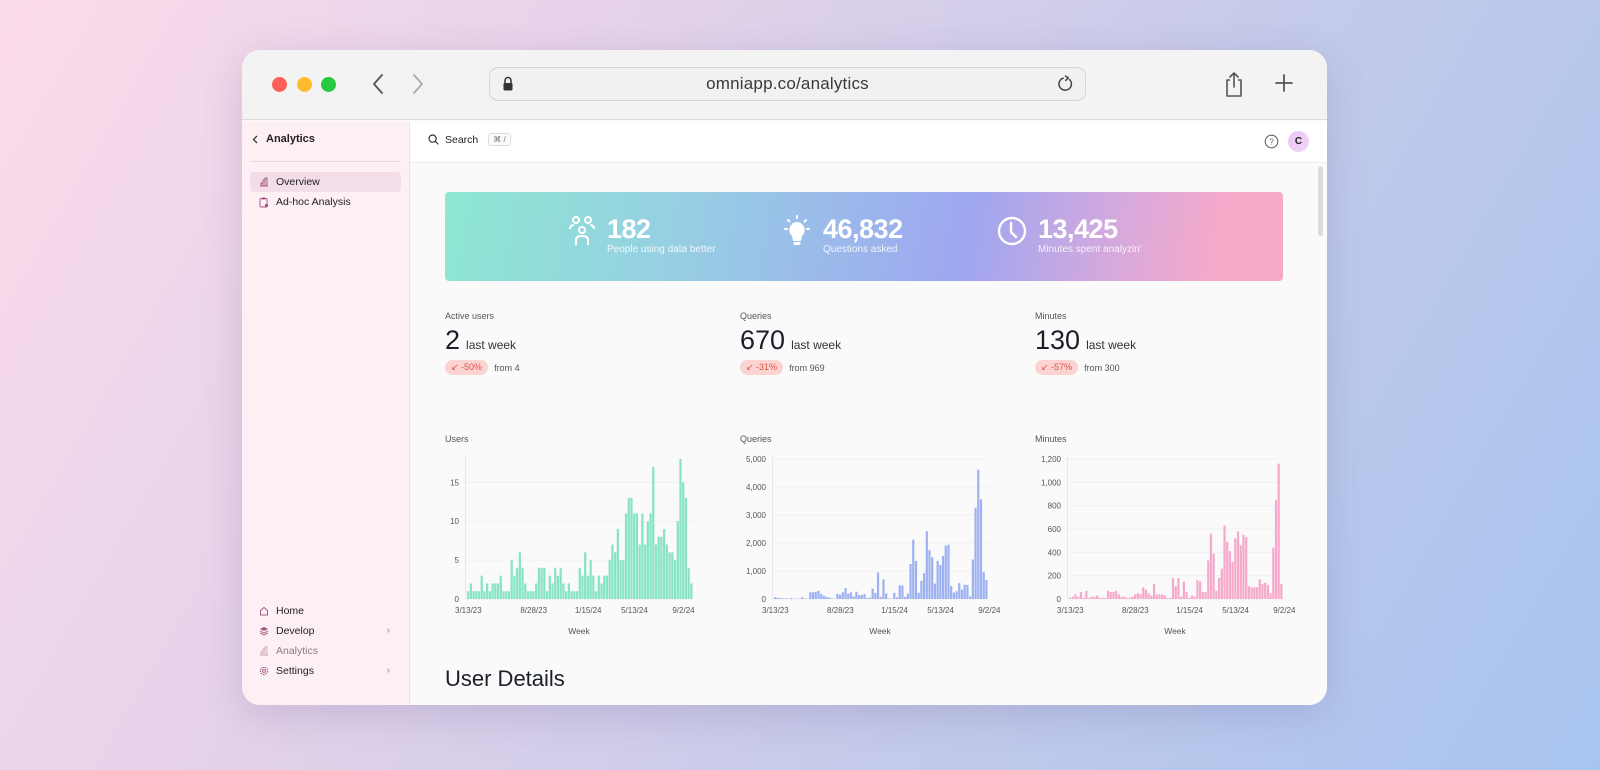 Image resolution: width=1600 pixels, height=770 pixels. I want to click on sidebar-item-ad-hoc-analysis: Ad-hoc Analysis, so click(325, 202).